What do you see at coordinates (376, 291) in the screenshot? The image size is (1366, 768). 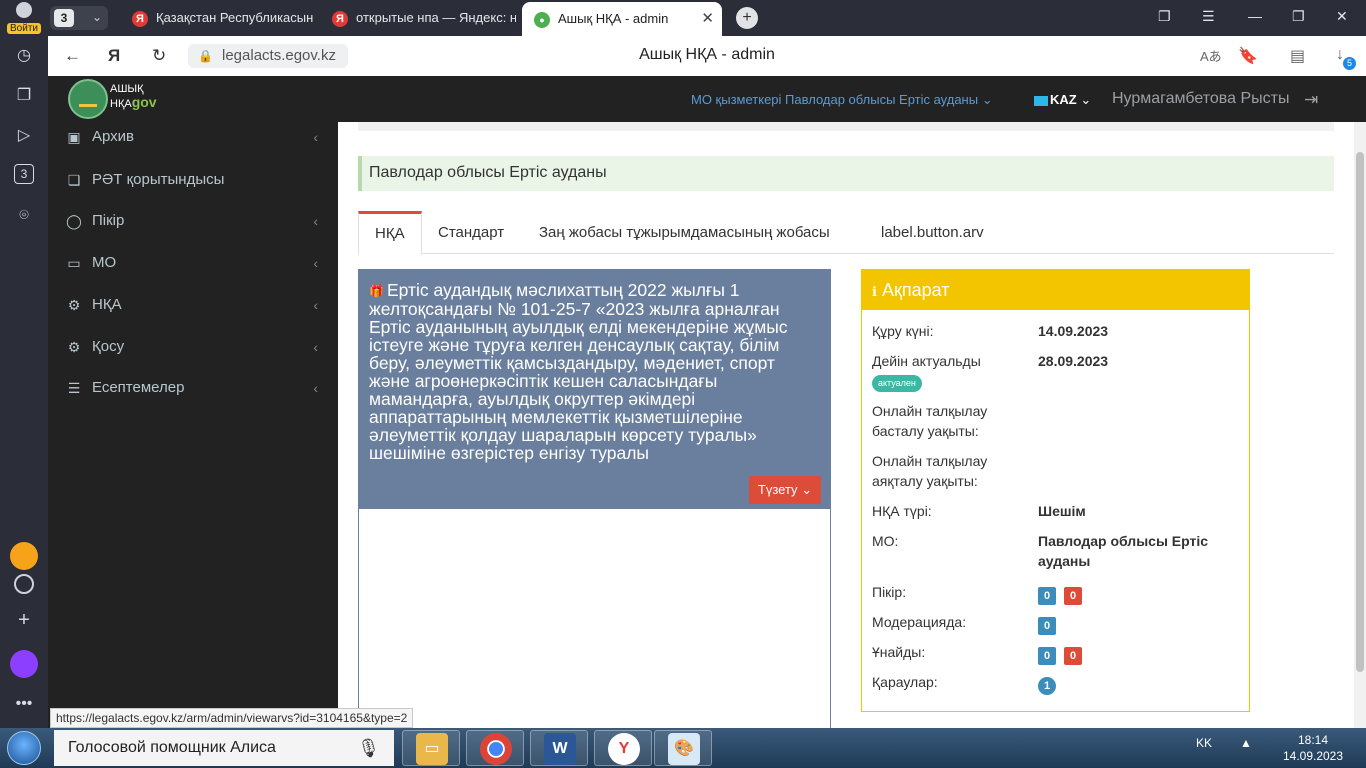 I see `gift-icon: 🎁` at bounding box center [376, 291].